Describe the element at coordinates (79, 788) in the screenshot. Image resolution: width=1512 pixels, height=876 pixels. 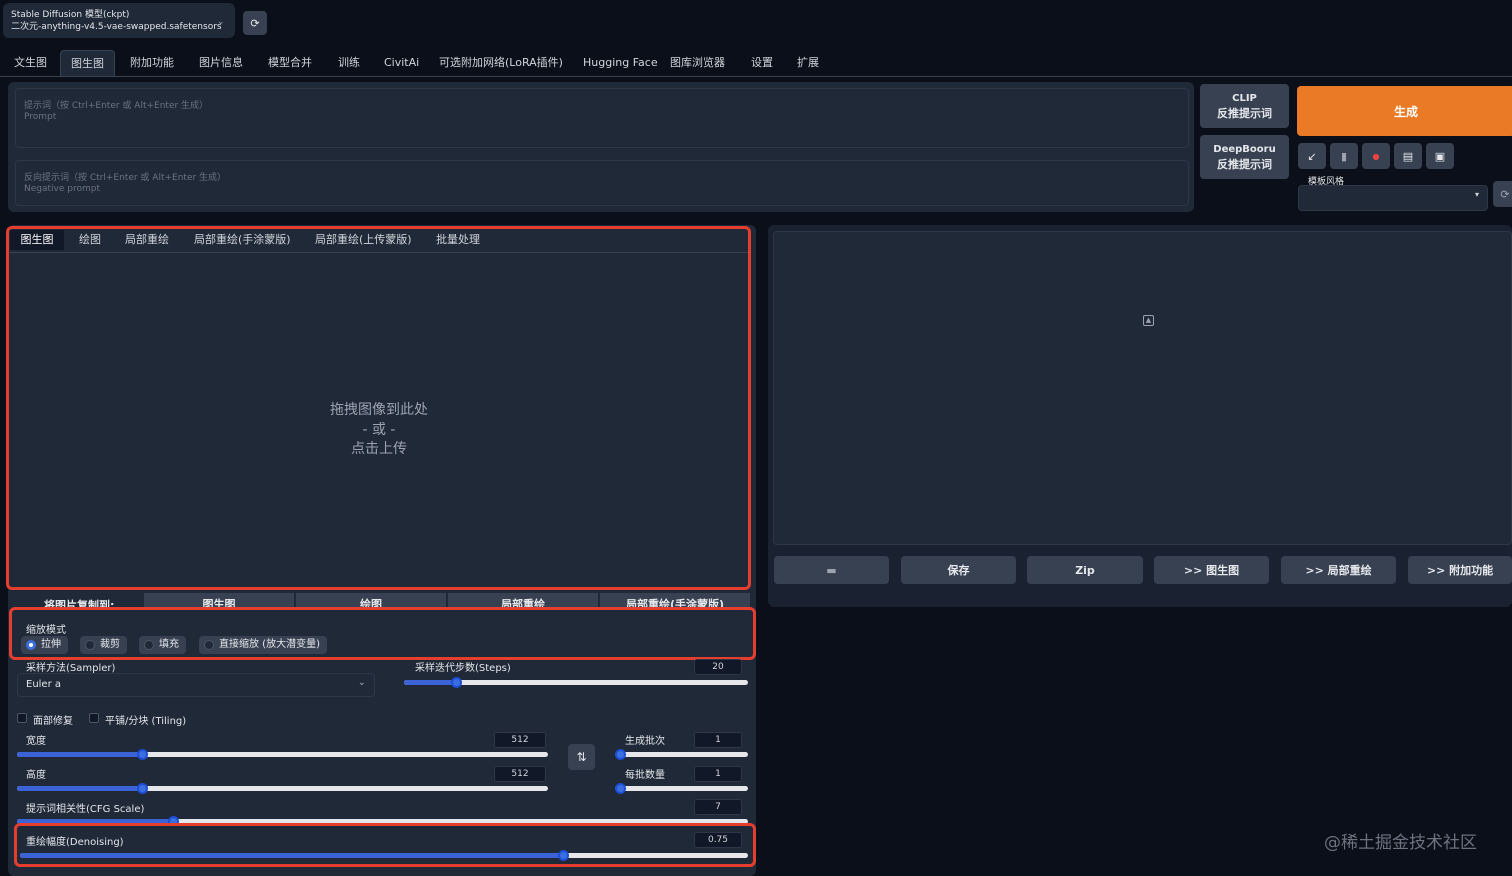
I see `height-slider-fill` at that location.